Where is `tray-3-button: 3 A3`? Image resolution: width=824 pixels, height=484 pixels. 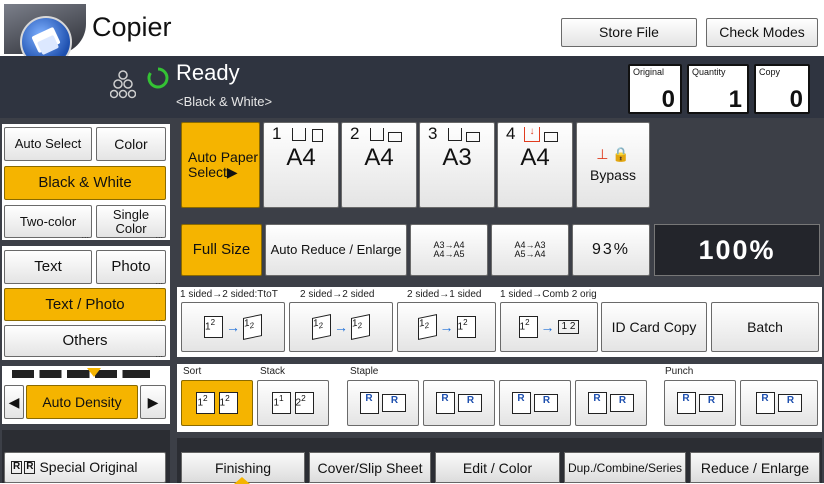 tray-3-button: 3 A3 is located at coordinates (457, 165).